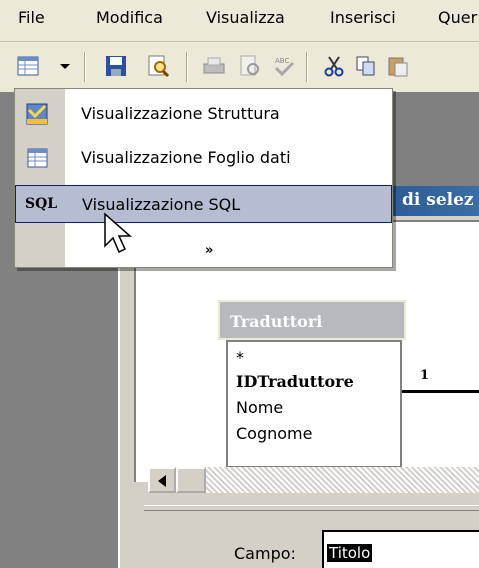  I want to click on menu-item-design-view: Visualizzazione Struttura, so click(203, 114).